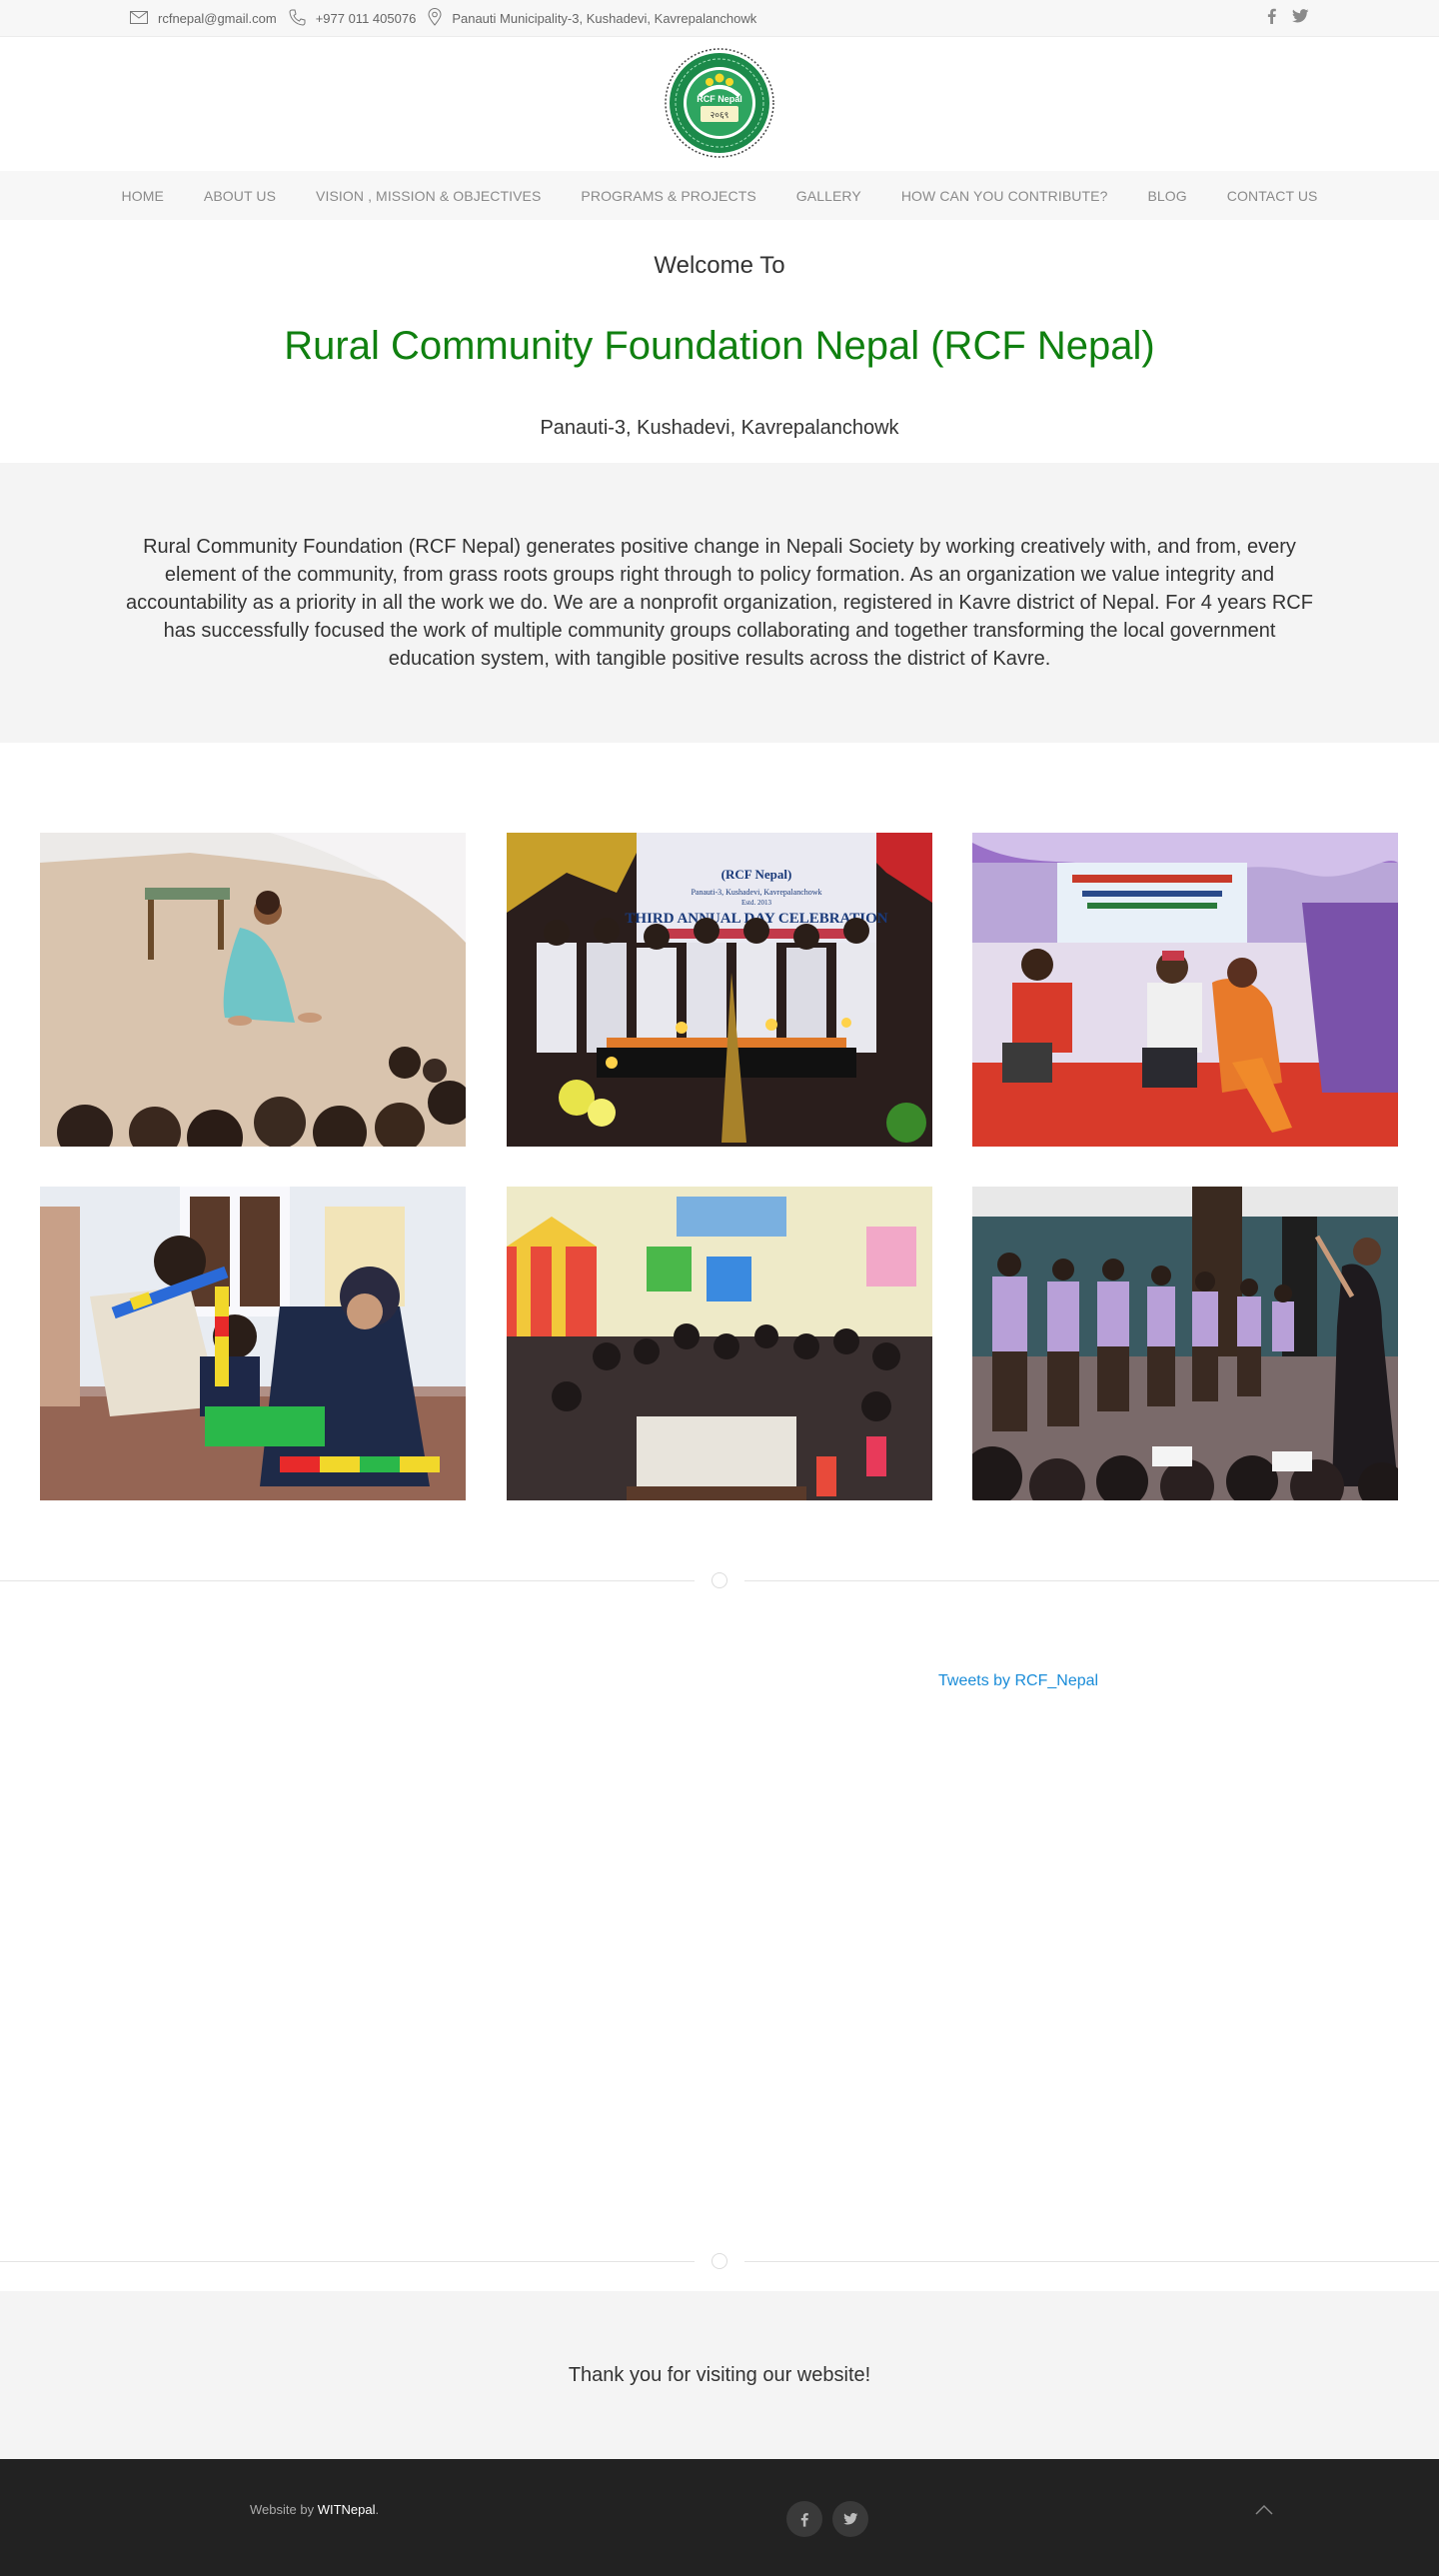  What do you see at coordinates (284, 2509) in the screenshot?
I see `credit-prefix: Website by` at bounding box center [284, 2509].